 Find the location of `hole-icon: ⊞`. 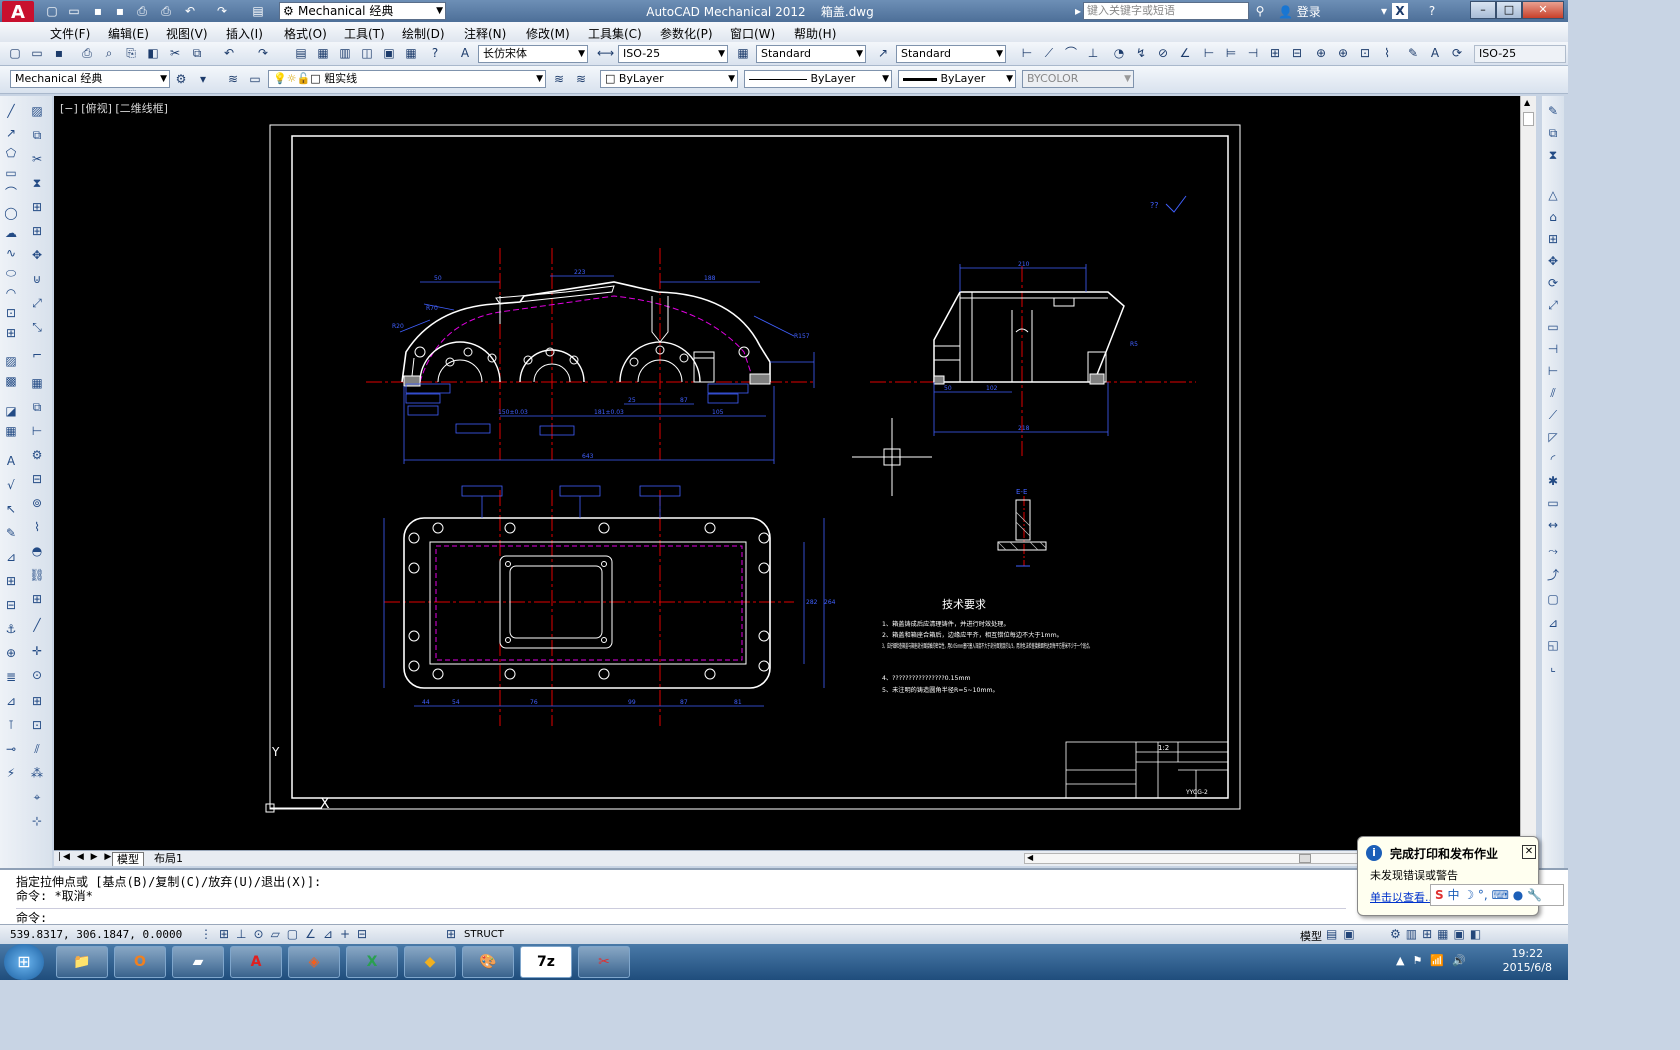

hole-icon: ⊞ is located at coordinates (37, 701).